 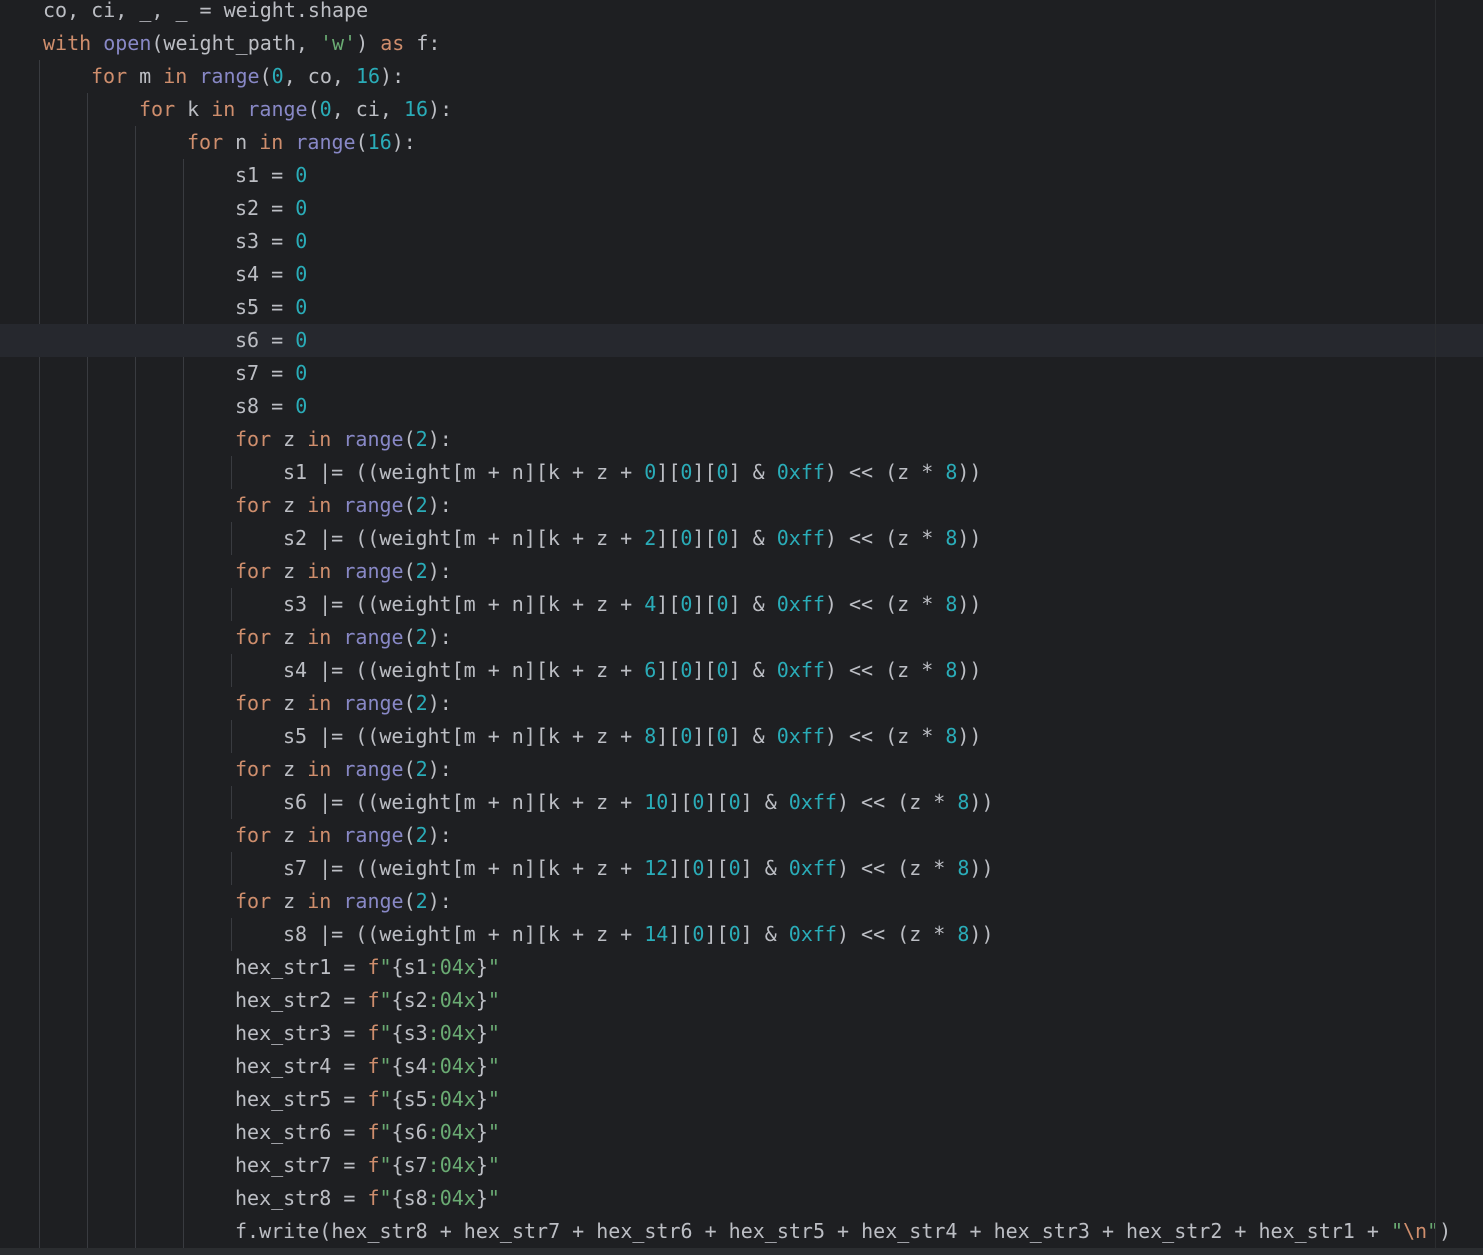 What do you see at coordinates (741, 967) in the screenshot?
I see `code-line: hex_str1 = f"{s1:04x}"` at bounding box center [741, 967].